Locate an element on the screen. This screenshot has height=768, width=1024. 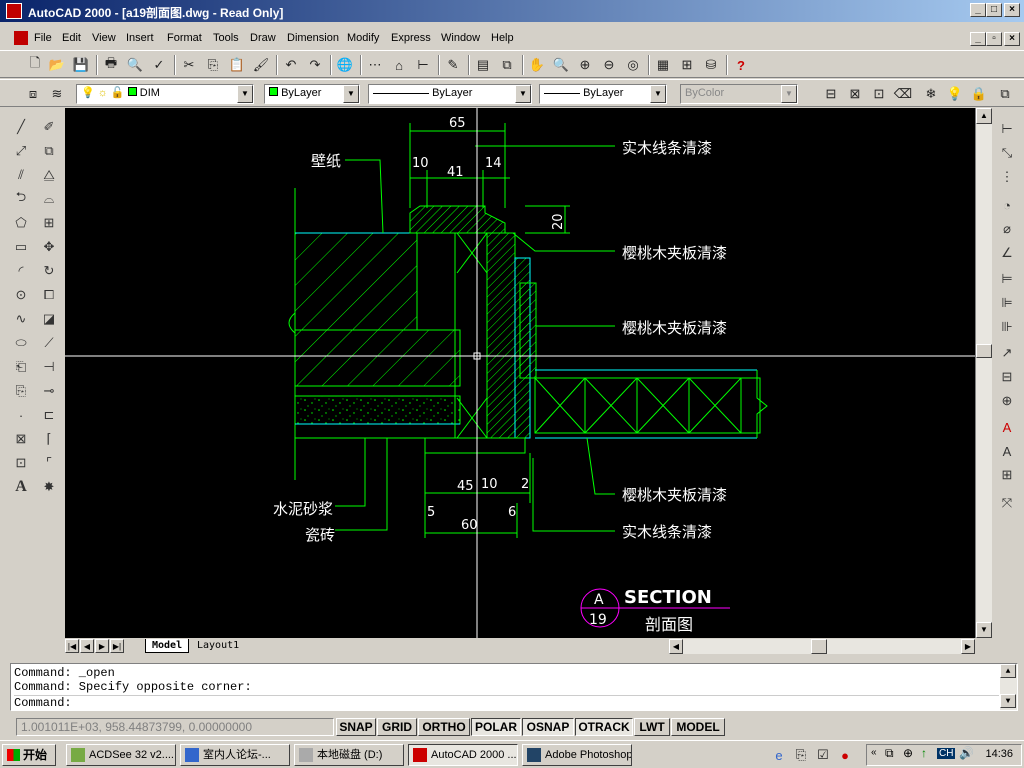
tolerance-icon: ⊟ is located at coordinates (1007, 377).